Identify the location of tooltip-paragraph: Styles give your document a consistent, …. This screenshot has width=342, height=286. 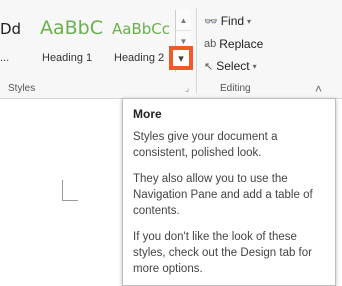
(205, 145).